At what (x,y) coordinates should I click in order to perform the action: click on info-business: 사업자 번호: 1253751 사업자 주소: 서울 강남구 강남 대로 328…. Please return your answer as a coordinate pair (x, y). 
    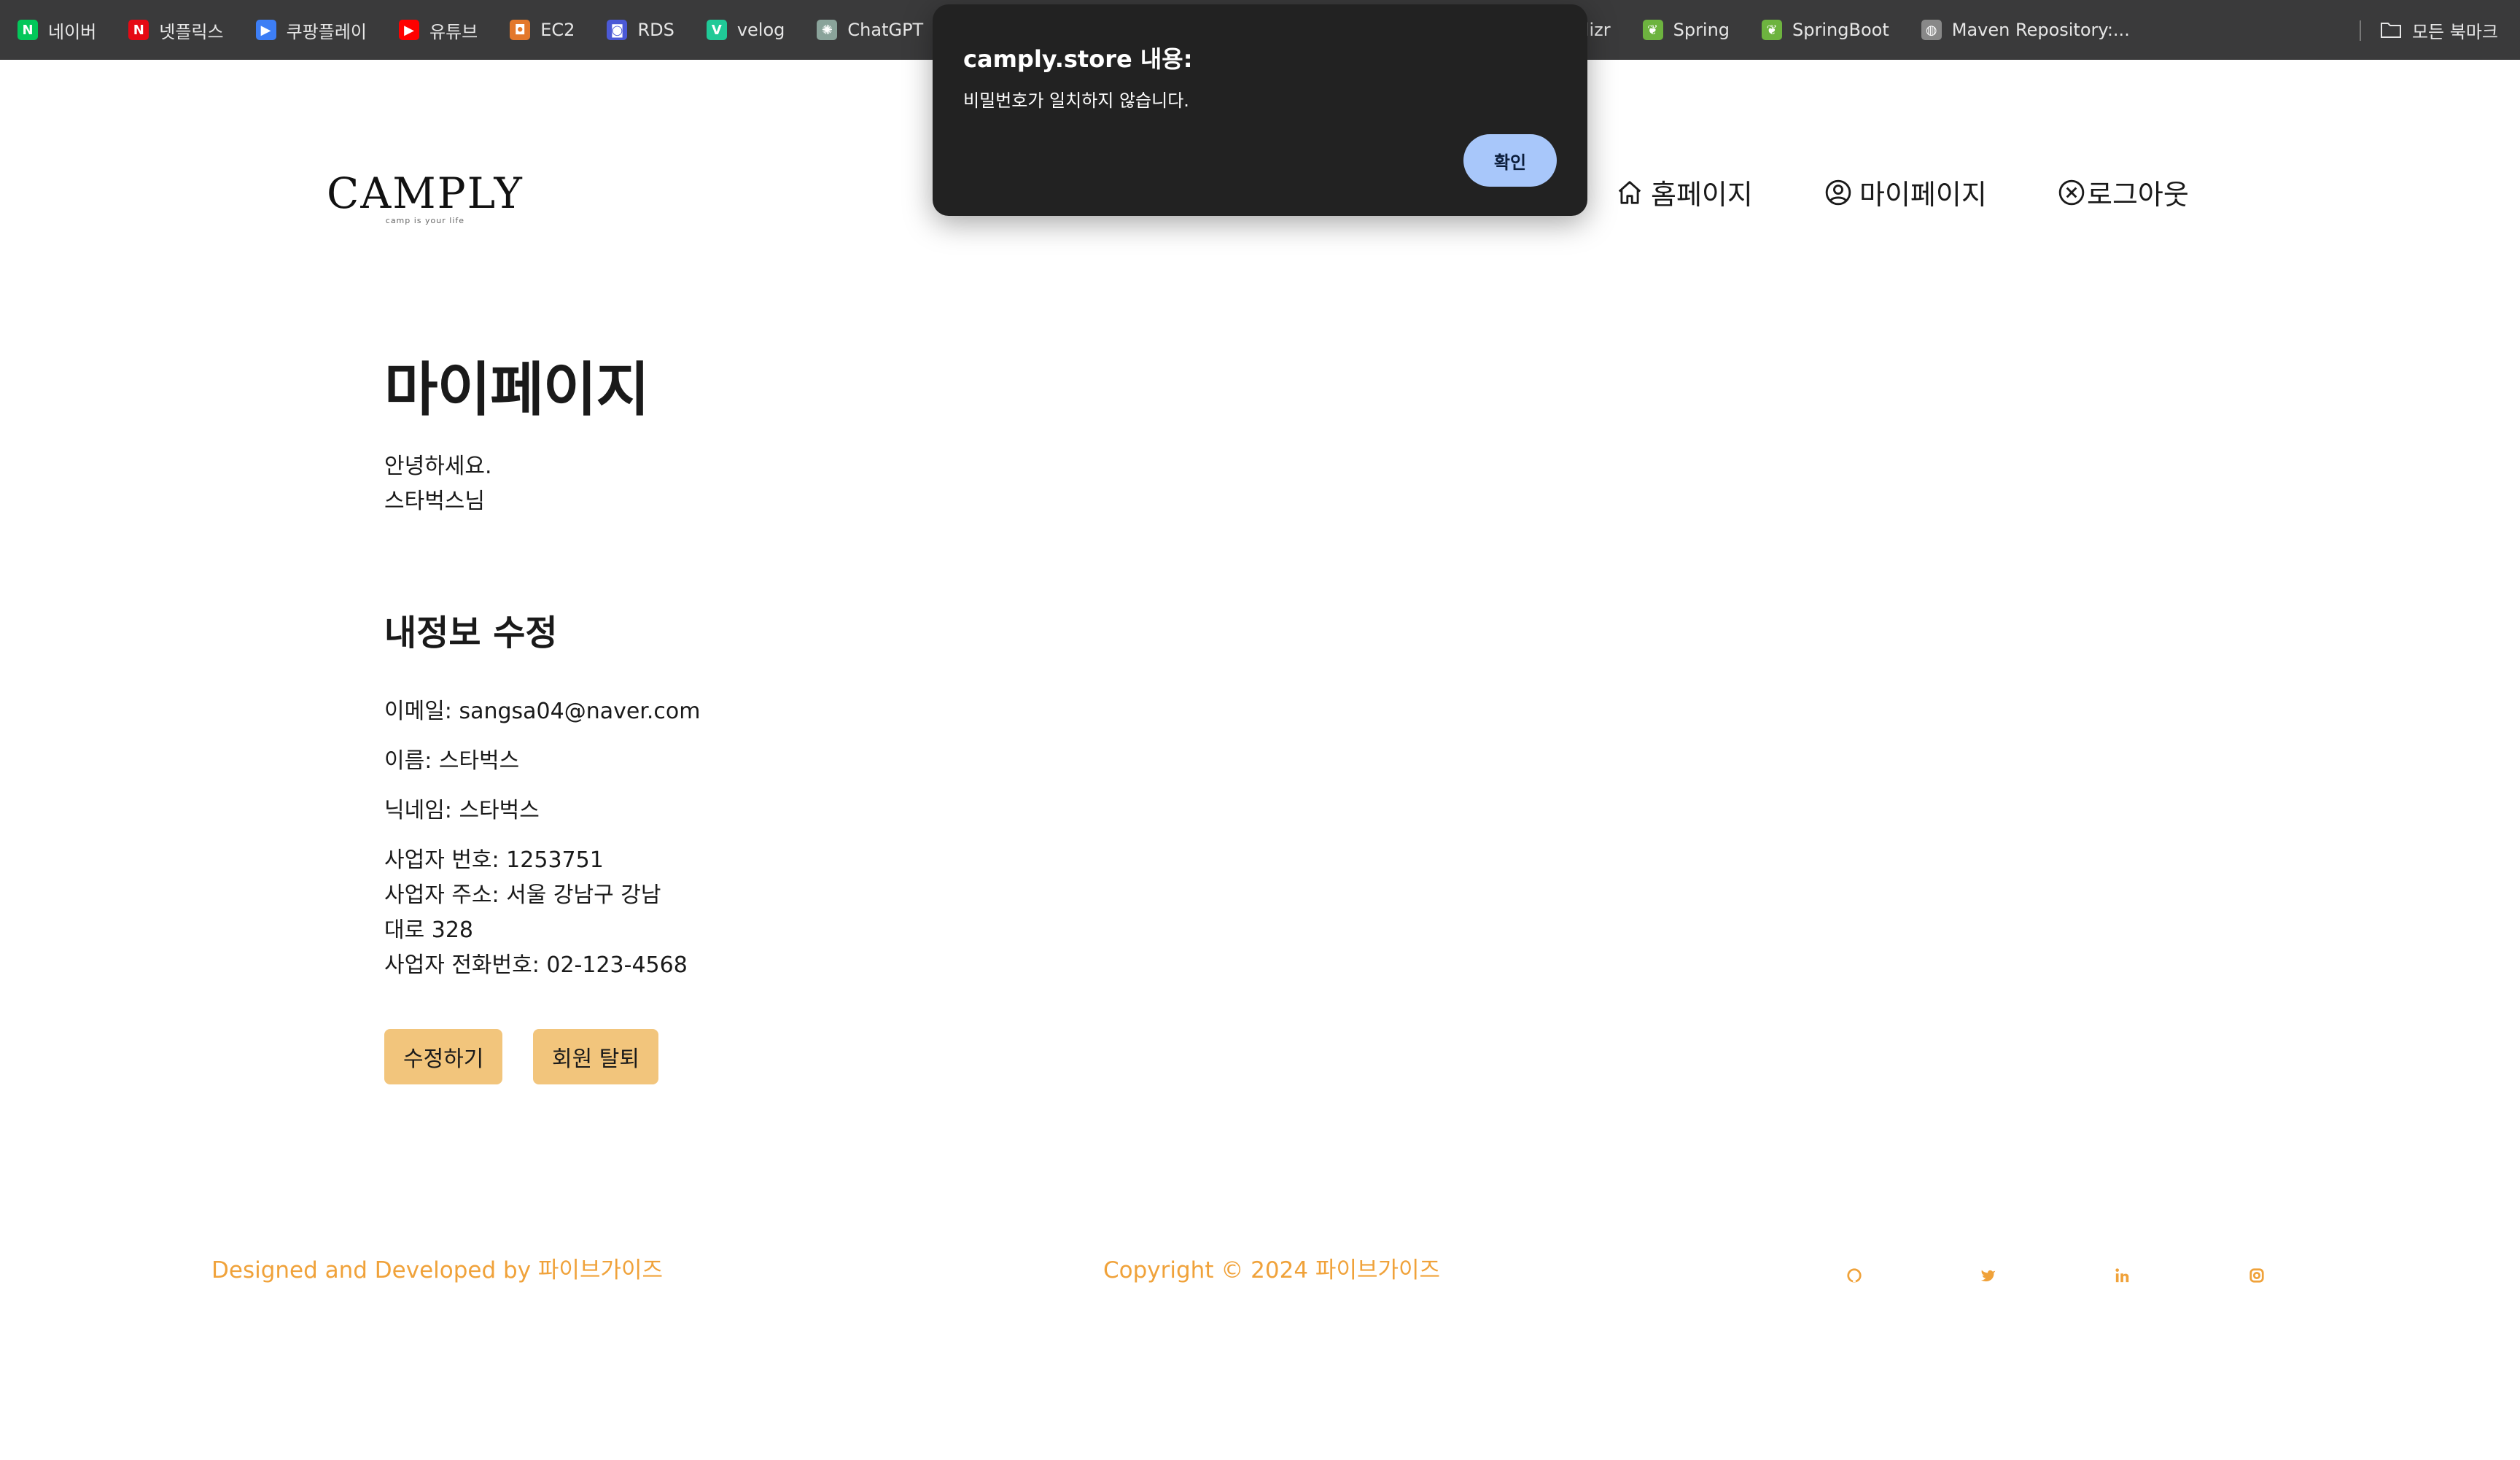
    Looking at the image, I should click on (544, 913).